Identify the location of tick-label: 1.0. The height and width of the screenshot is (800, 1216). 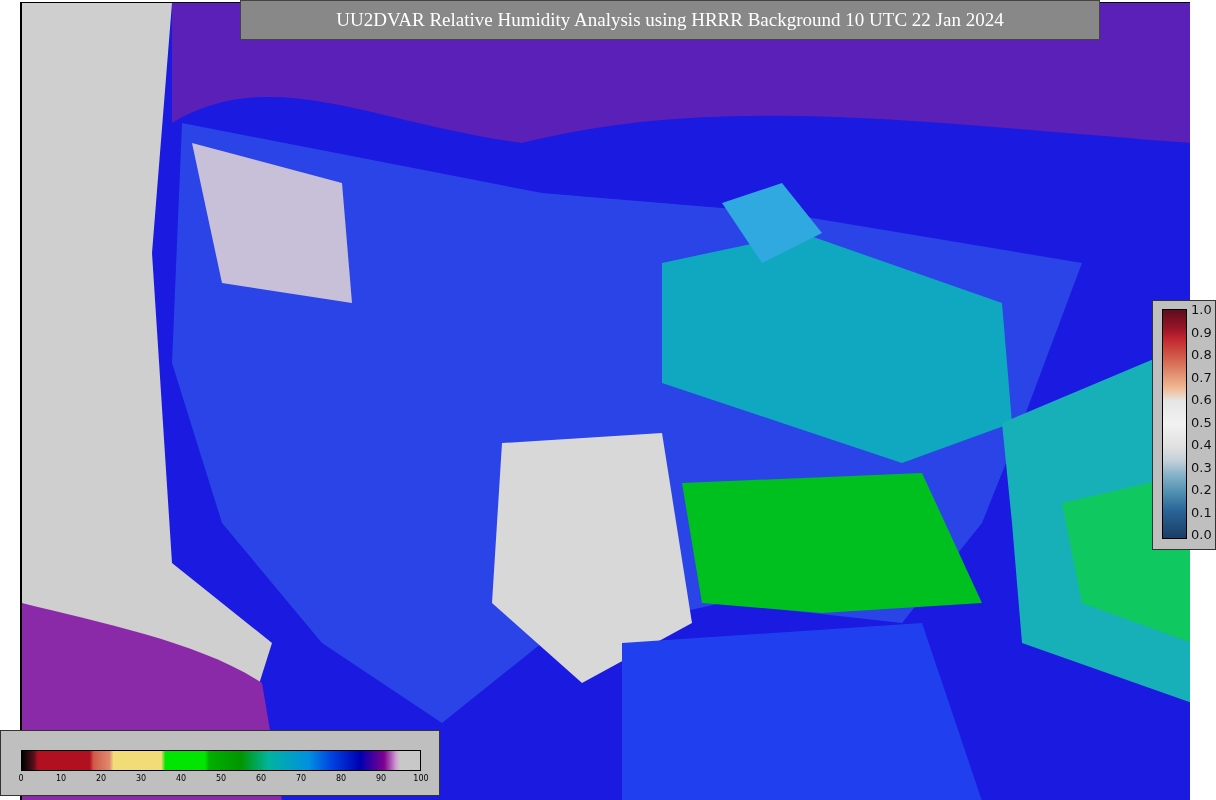
(1201, 309).